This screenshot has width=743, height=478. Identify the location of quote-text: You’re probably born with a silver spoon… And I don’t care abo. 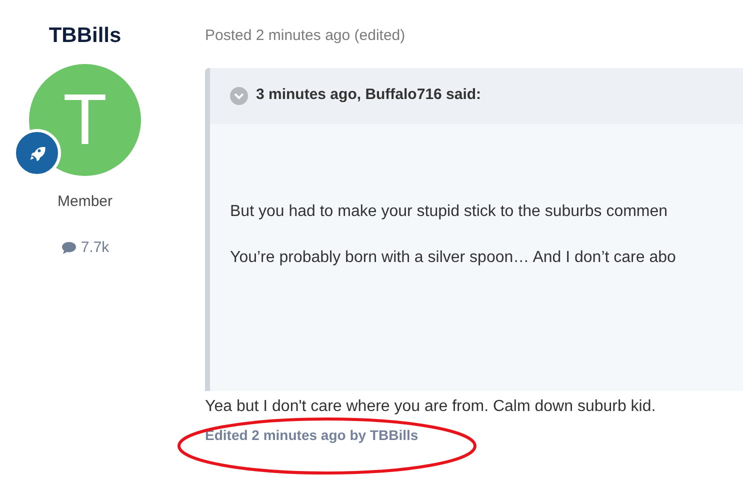
(453, 258).